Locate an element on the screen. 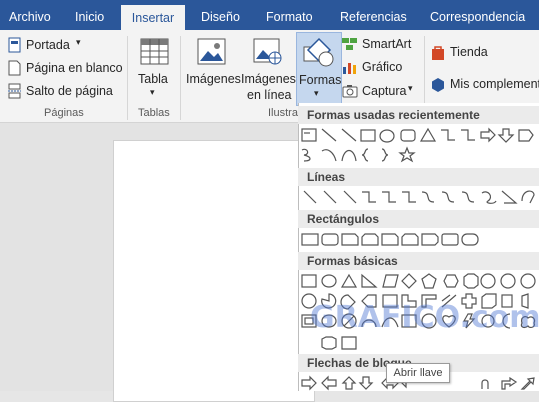  right-brace-shape-icon is located at coordinates (385, 155).